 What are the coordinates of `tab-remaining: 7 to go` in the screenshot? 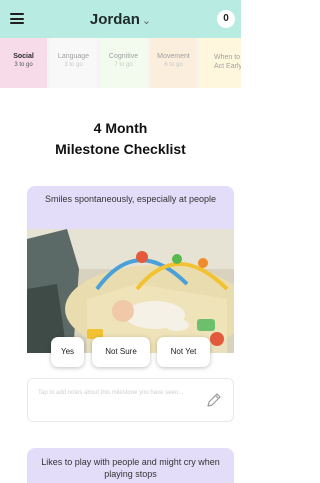 It's located at (123, 65).